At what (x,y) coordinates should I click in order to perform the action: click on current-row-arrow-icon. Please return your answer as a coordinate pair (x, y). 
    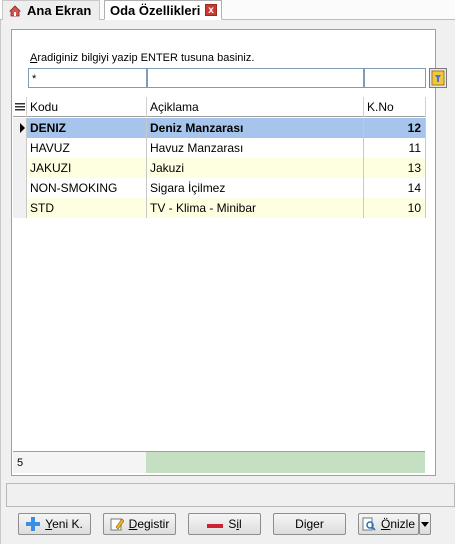
    Looking at the image, I should click on (22, 128).